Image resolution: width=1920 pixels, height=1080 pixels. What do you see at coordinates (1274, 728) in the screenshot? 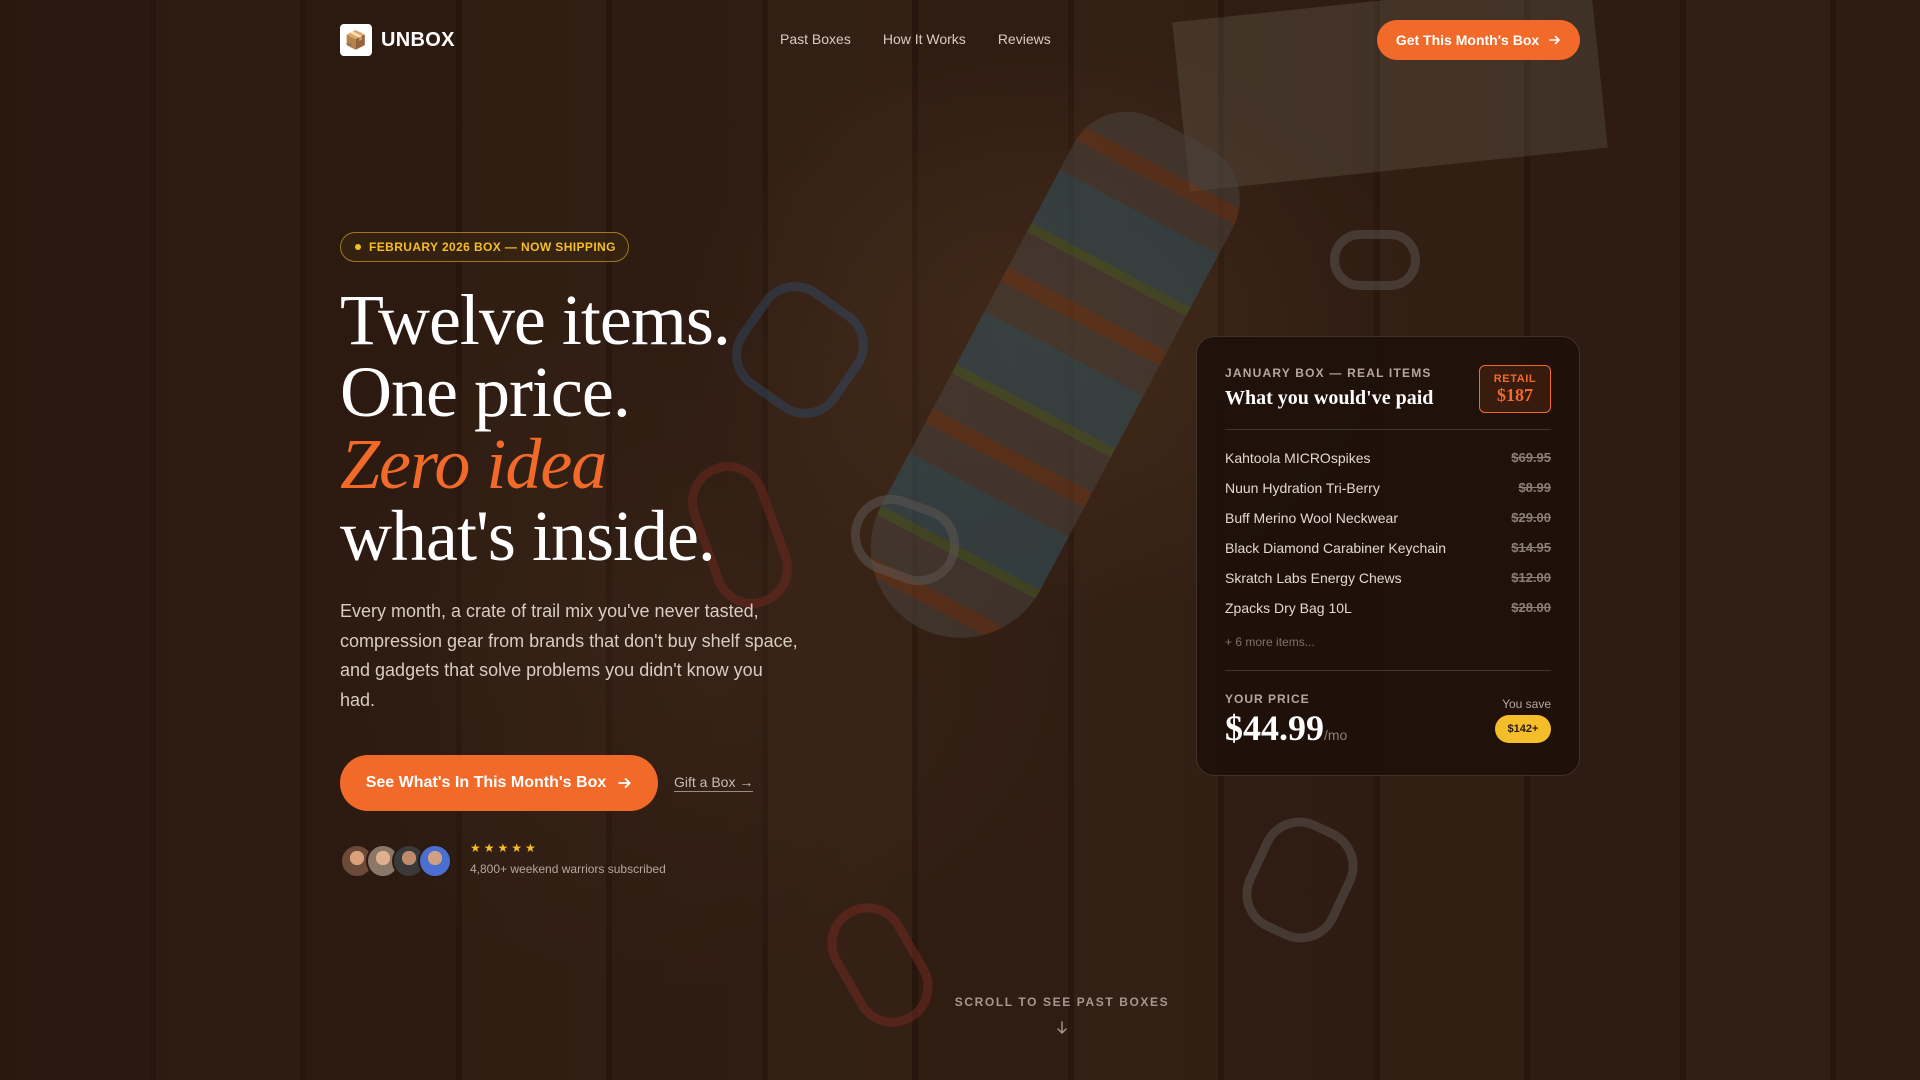
I see `your-price-value: $44.99` at bounding box center [1274, 728].